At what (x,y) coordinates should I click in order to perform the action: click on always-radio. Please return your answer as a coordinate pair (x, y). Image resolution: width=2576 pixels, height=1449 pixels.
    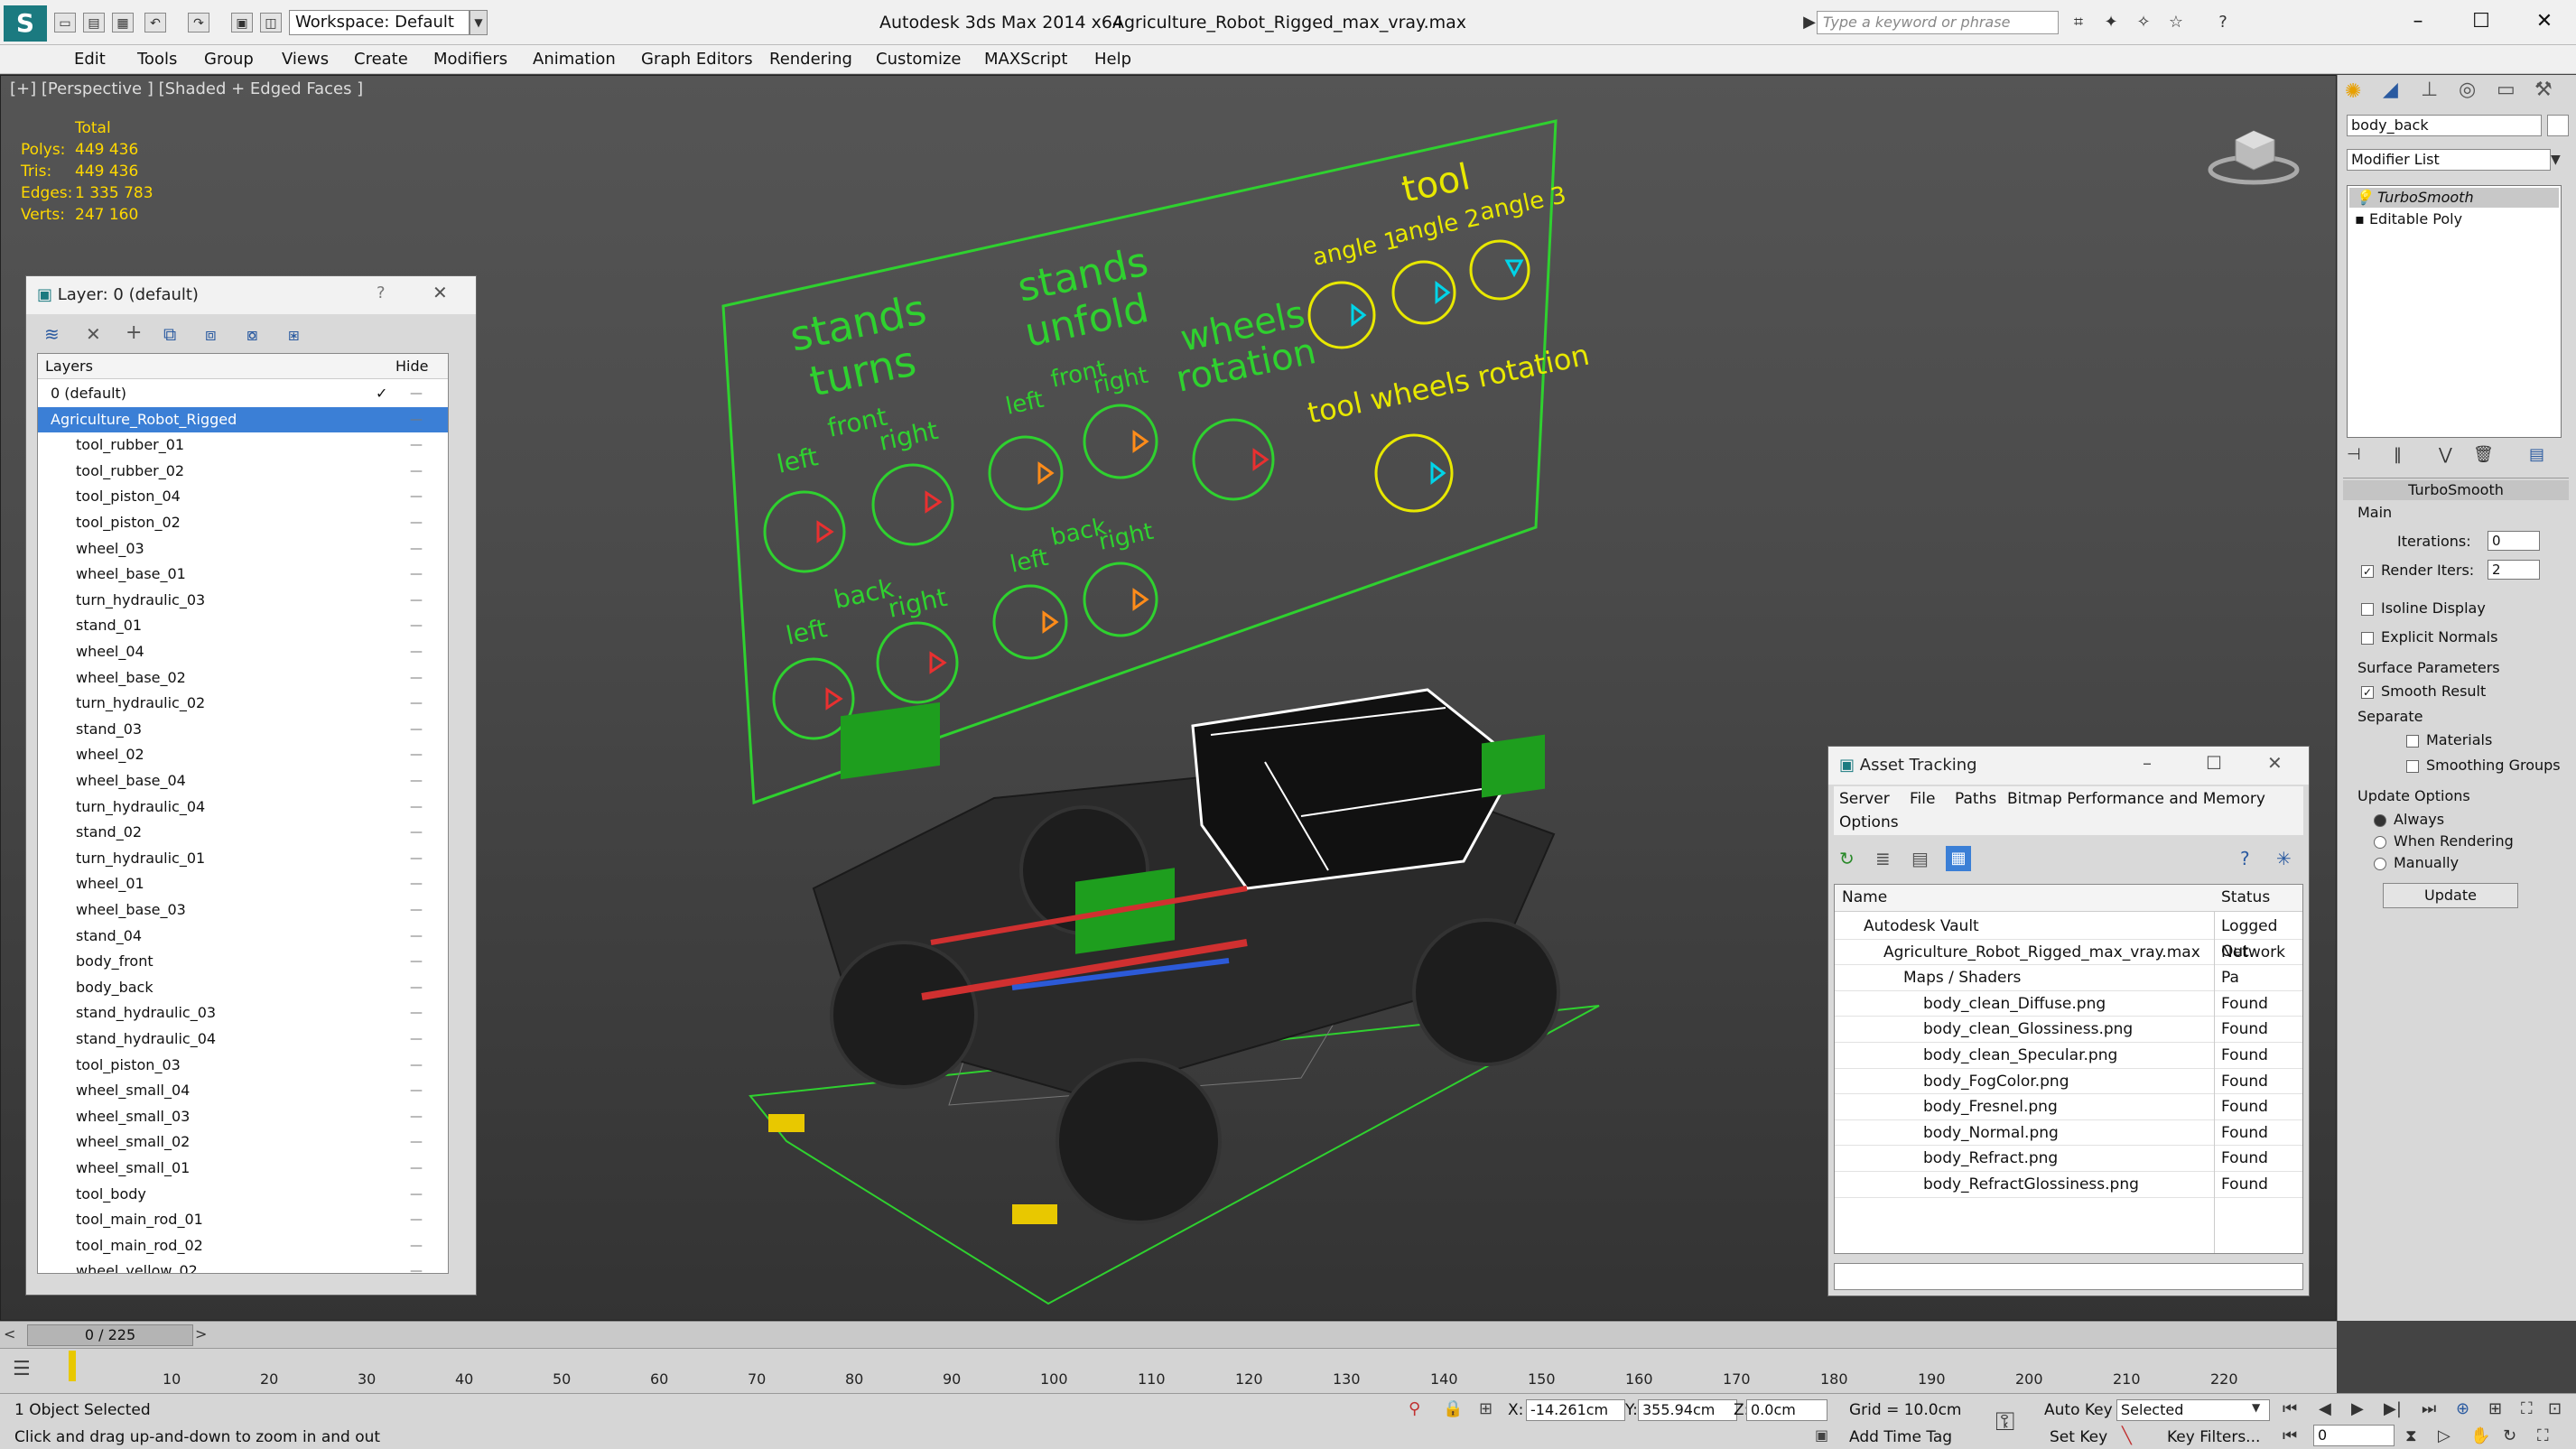
    Looking at the image, I should click on (2380, 820).